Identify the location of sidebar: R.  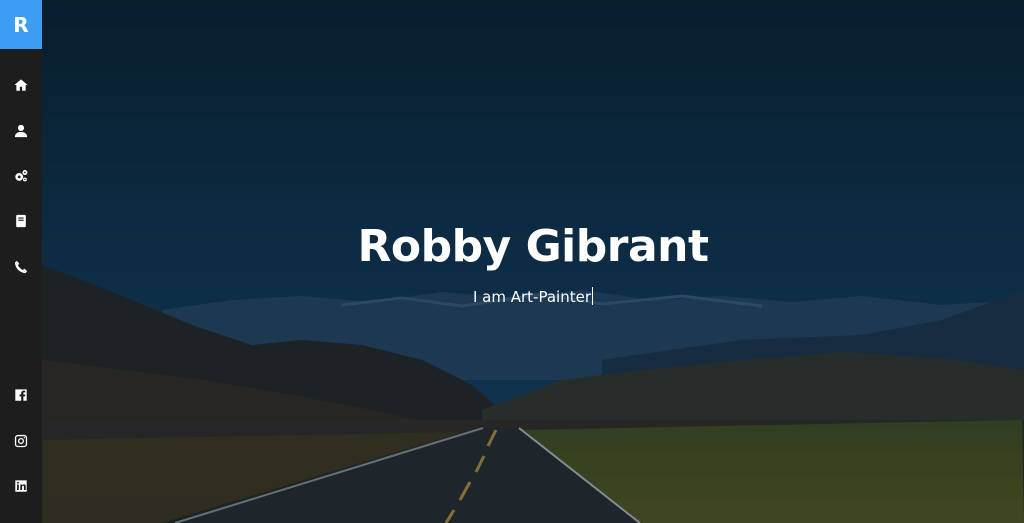
(21, 261).